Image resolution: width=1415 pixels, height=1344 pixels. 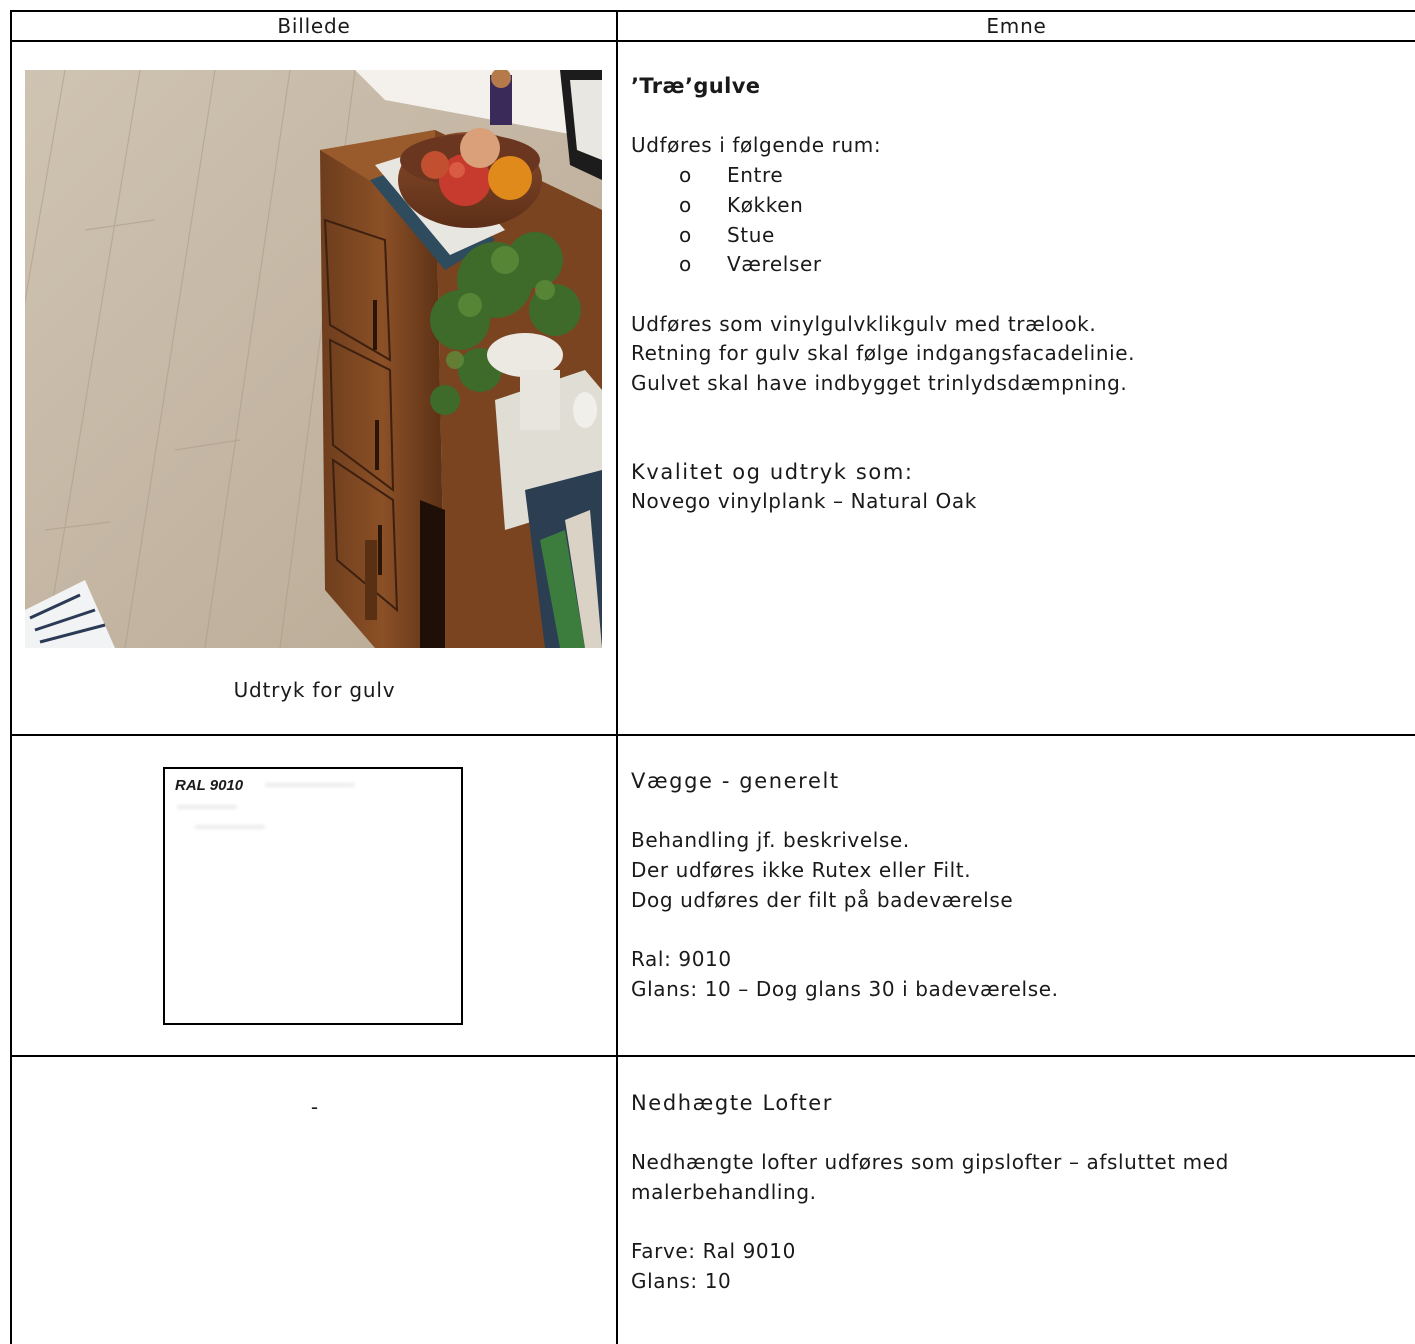 What do you see at coordinates (712, 41) in the screenshot?
I see `header-divider` at bounding box center [712, 41].